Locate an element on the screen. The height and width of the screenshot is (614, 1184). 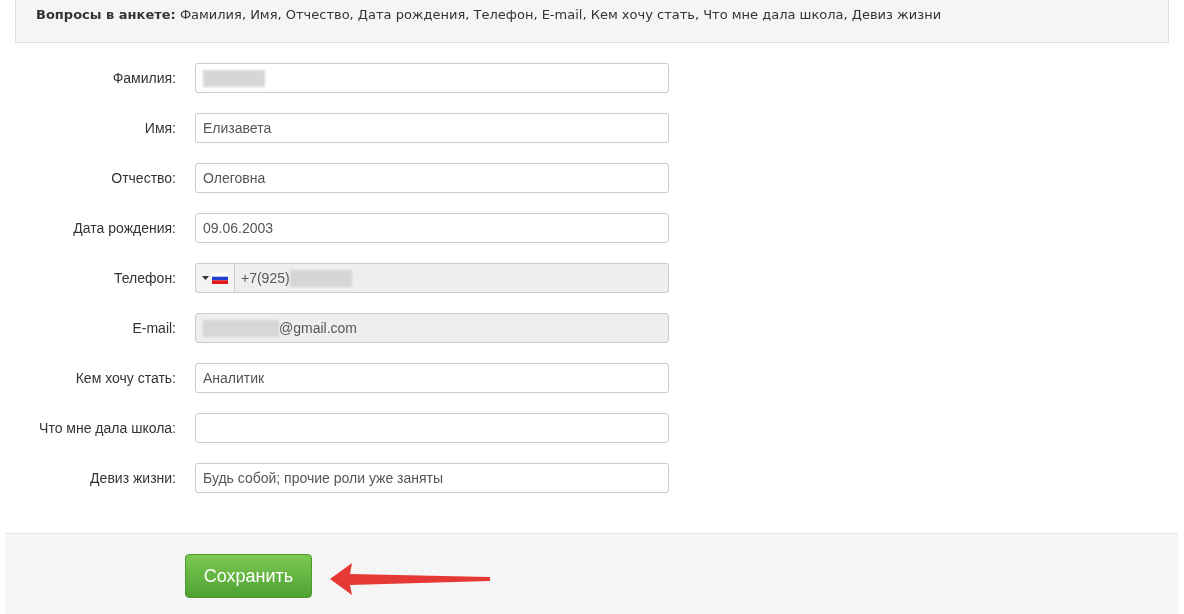
field-value: Аналитик is located at coordinates (234, 378).